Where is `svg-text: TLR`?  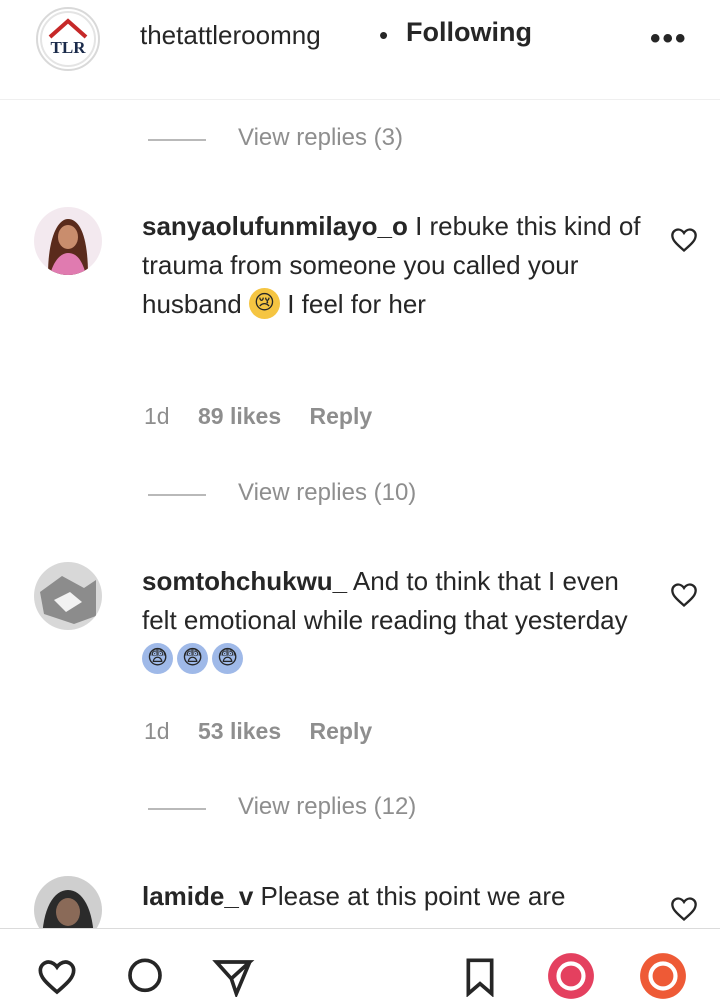
svg-text: TLR is located at coordinates (69, 47).